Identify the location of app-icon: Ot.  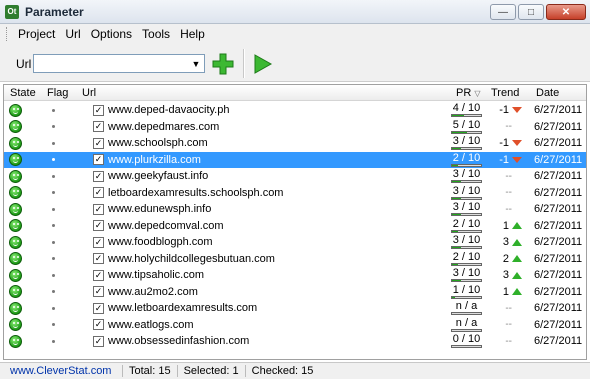
(12, 11).